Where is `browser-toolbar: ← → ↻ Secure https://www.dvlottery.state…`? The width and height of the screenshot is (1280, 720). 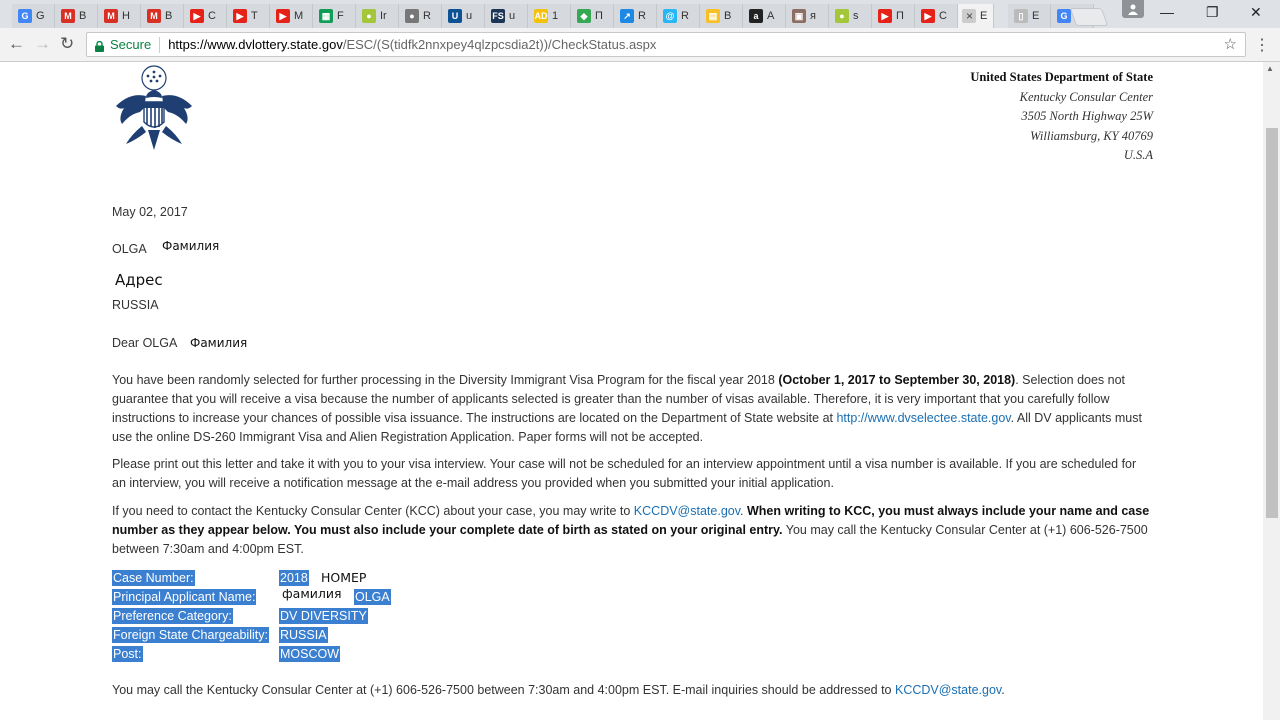 browser-toolbar: ← → ↻ Secure https://www.dvlottery.state… is located at coordinates (640, 45).